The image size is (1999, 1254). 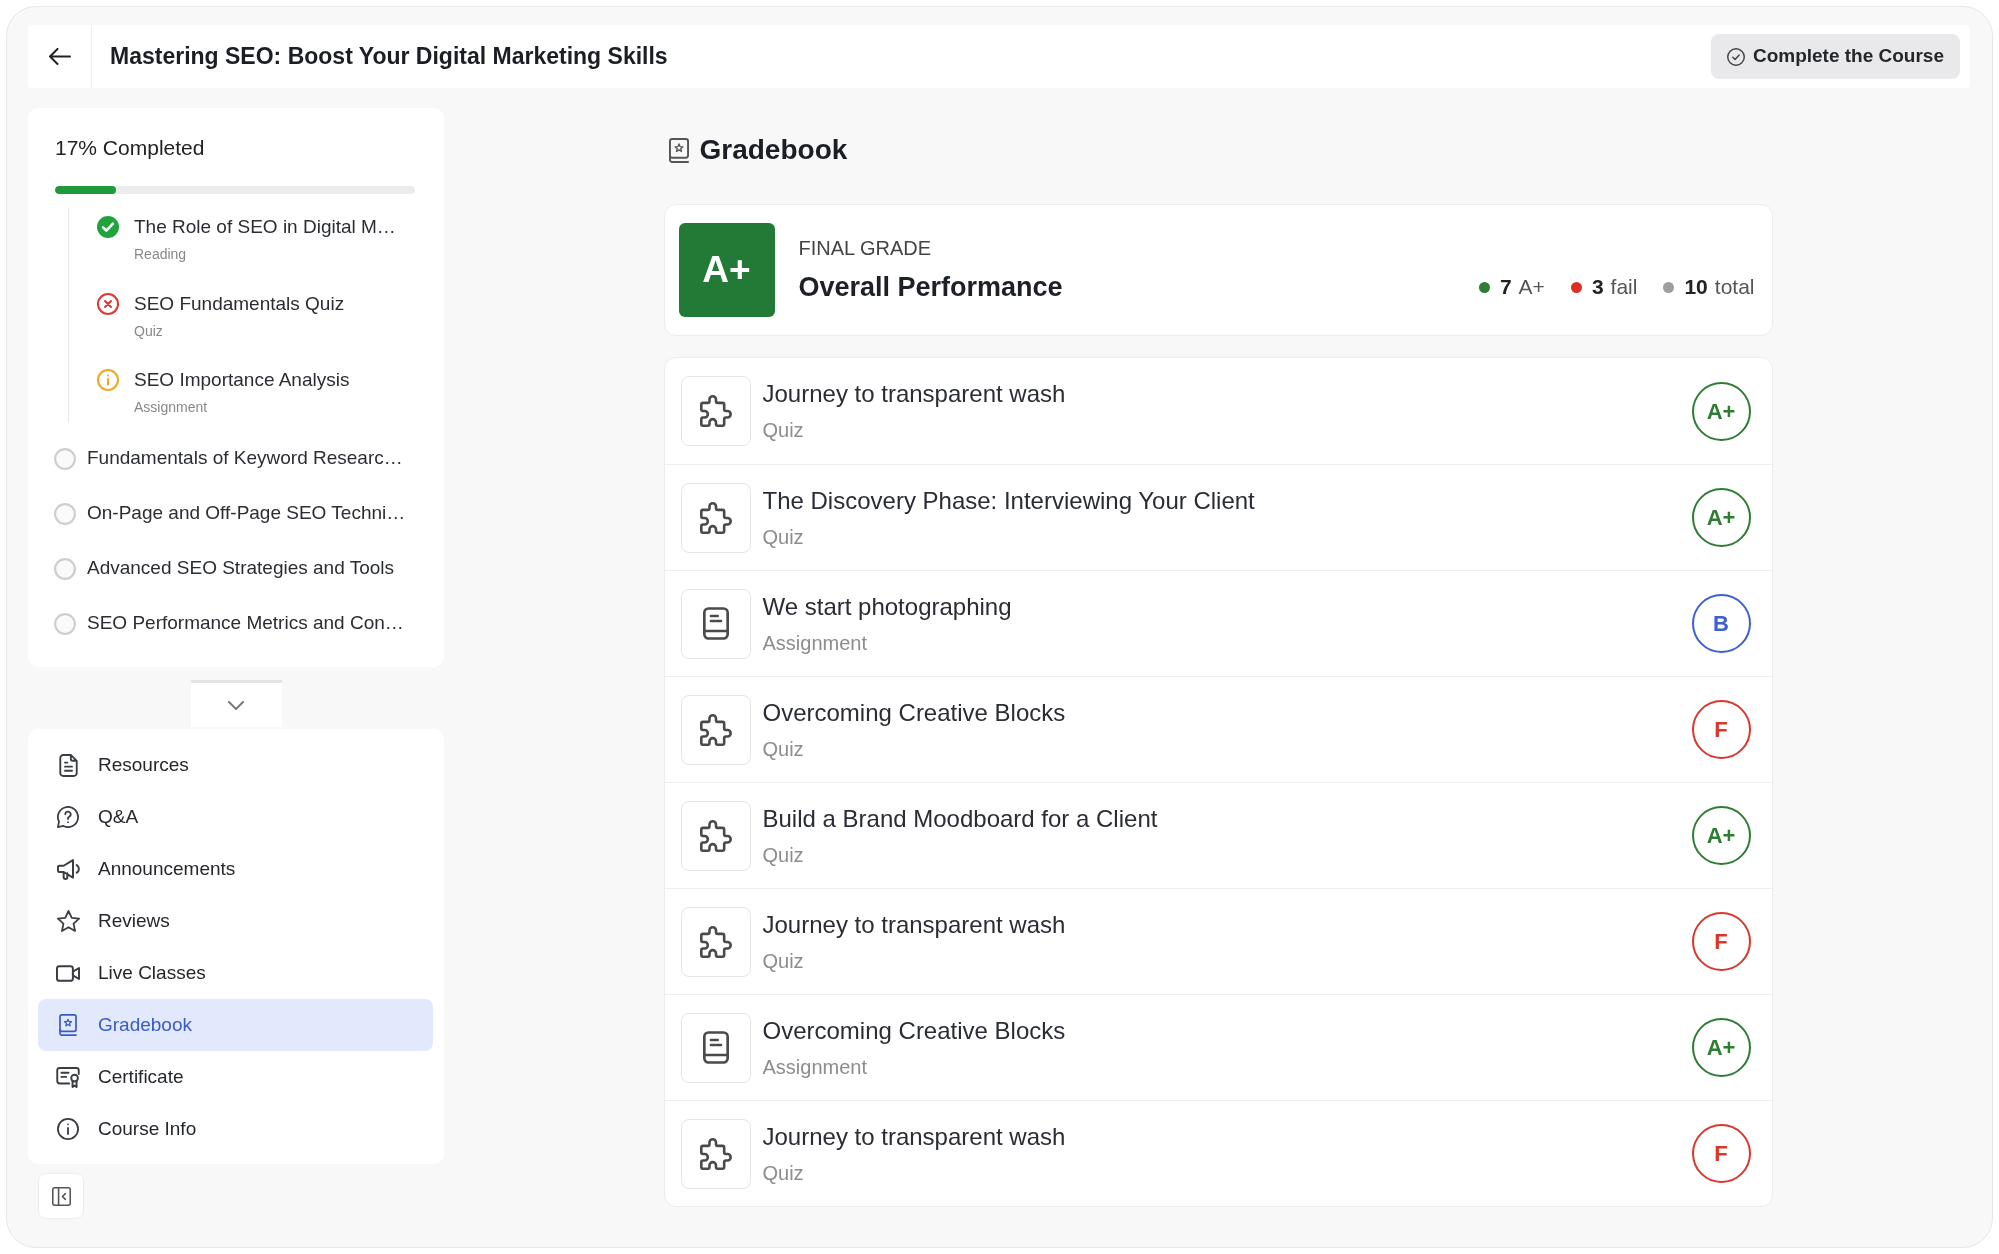 I want to click on course-title: Mastering SEO: Boost Your Digital Marketing Skills, so click(x=389, y=56).